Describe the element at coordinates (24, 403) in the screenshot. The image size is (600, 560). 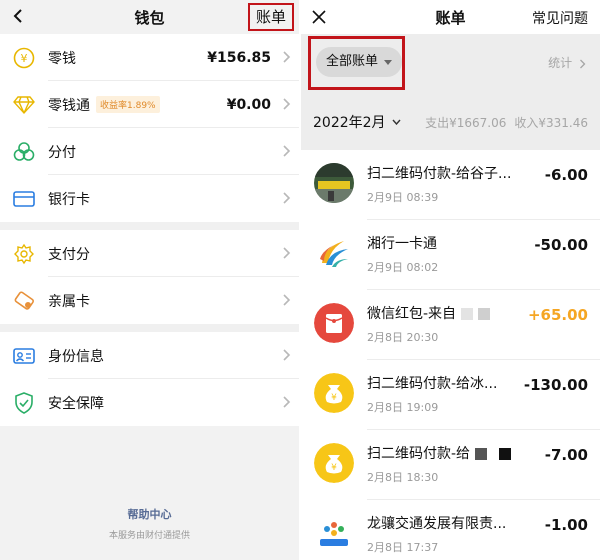
I see `shield-icon` at that location.